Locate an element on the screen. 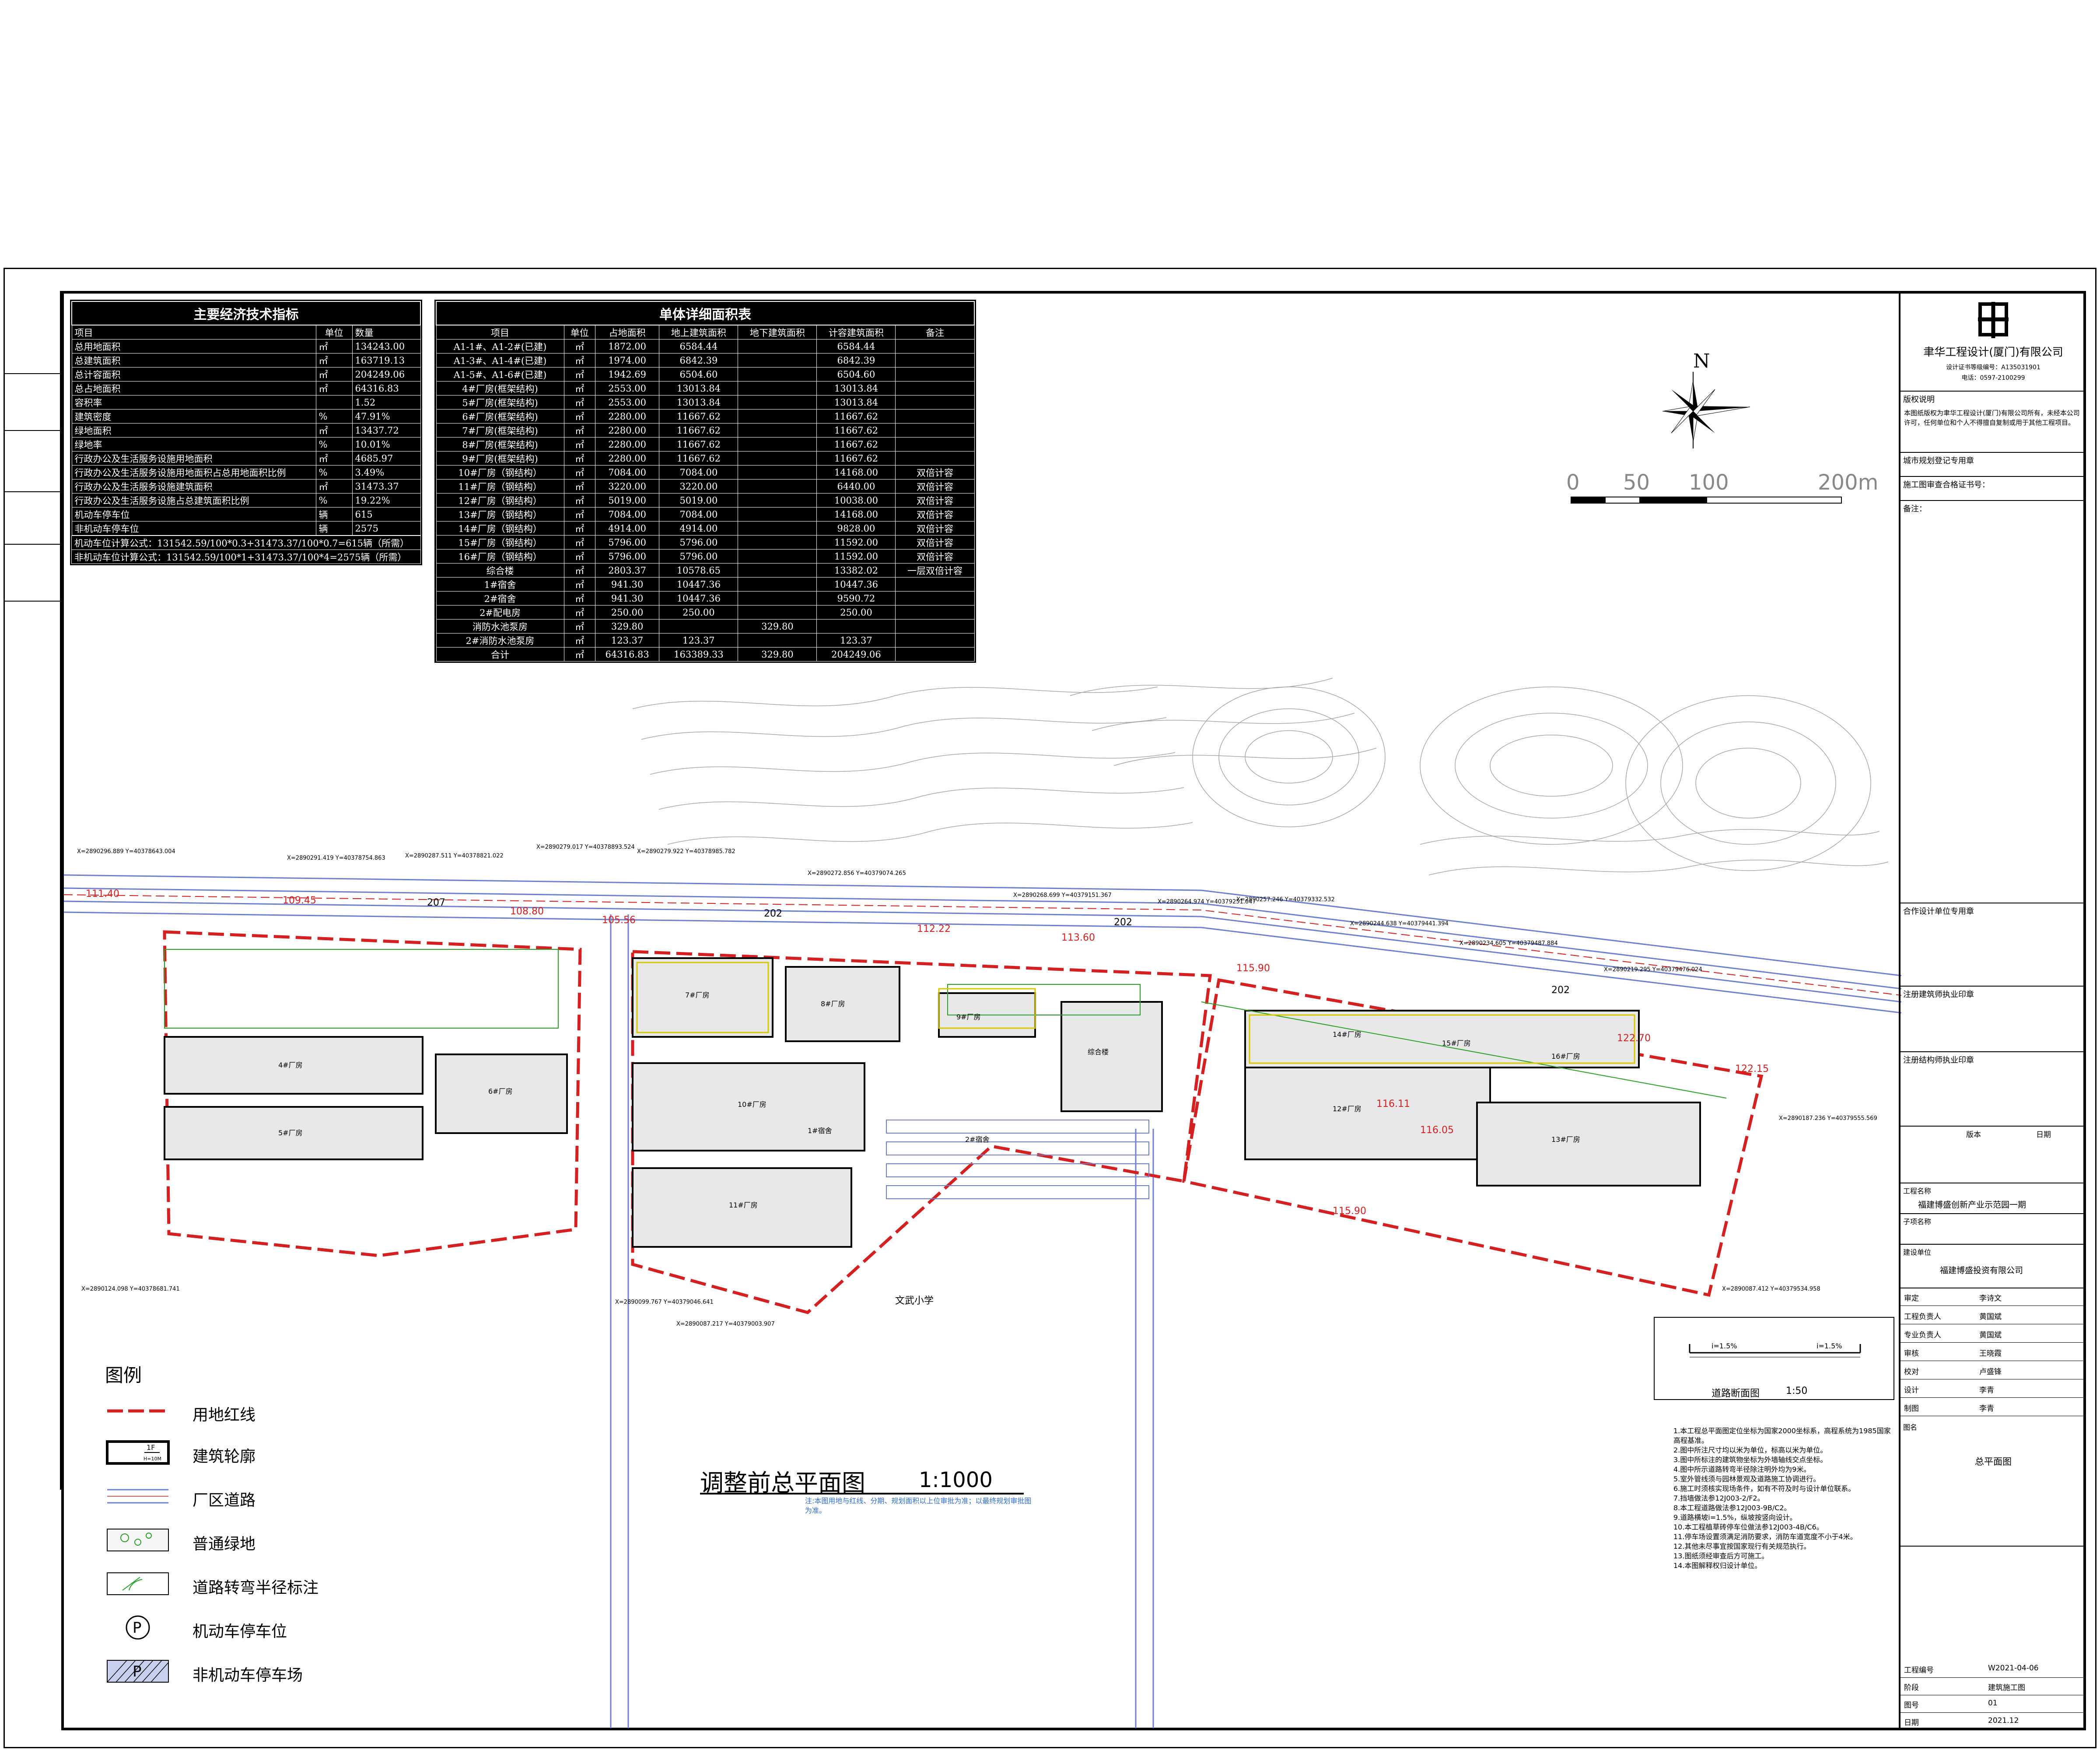 This screenshot has width=2100, height=1750. signature-person: 李青 is located at coordinates (1986, 1390).